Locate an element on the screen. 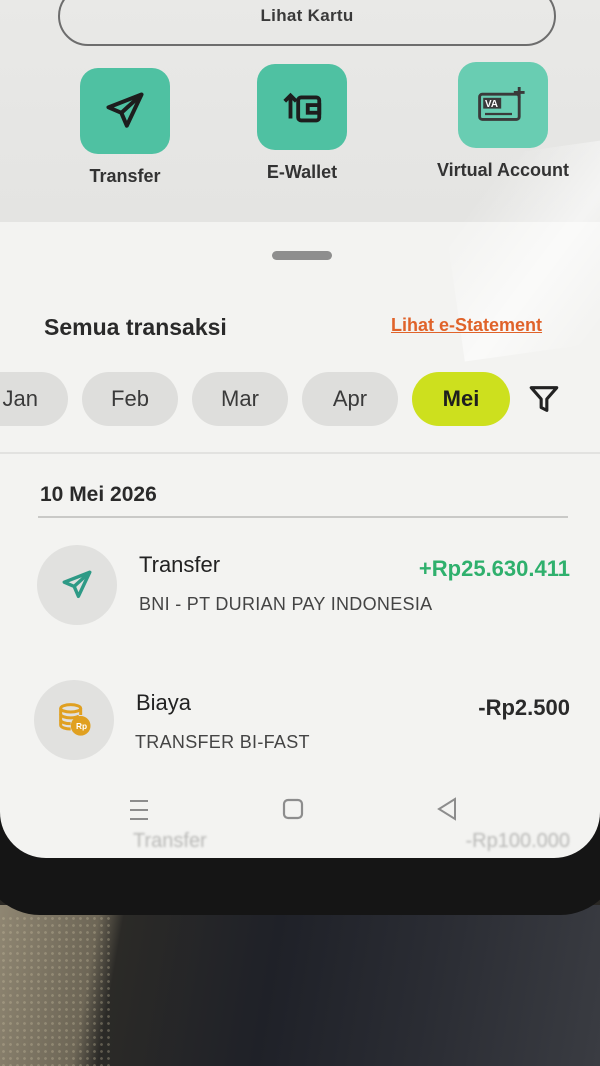  month-label: Feb is located at coordinates (130, 398).